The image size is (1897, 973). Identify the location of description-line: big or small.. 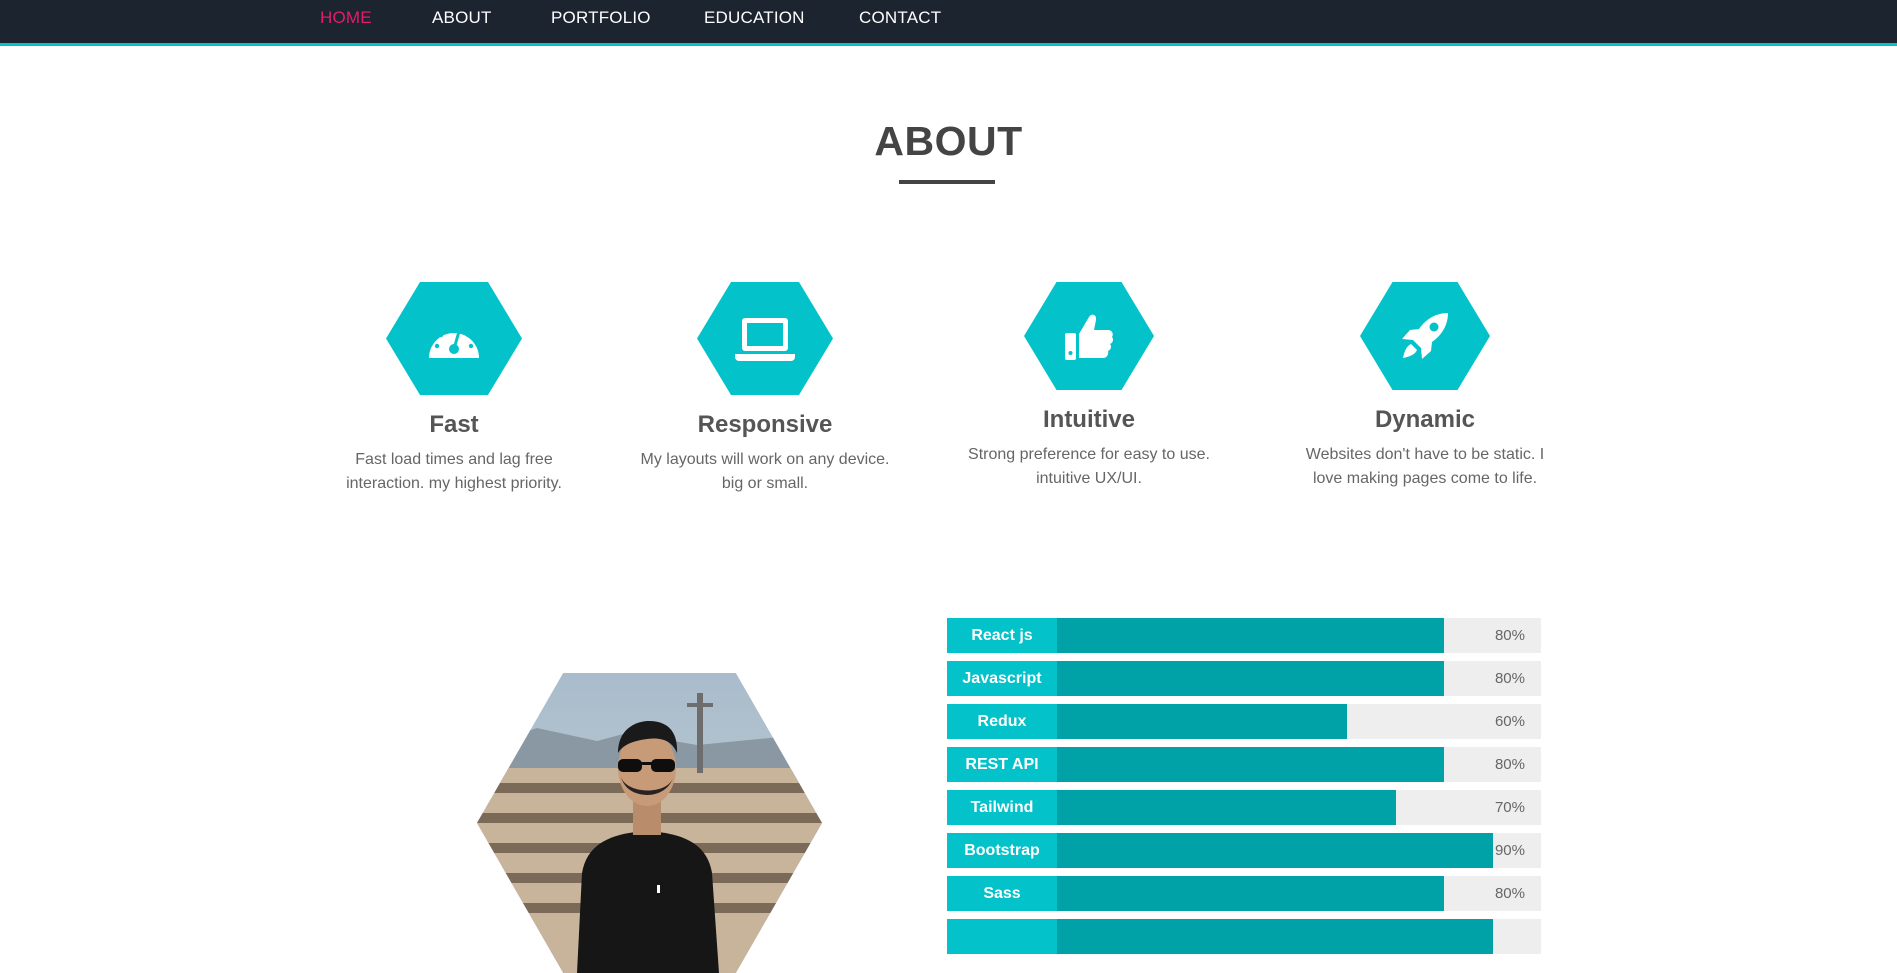
(765, 483).